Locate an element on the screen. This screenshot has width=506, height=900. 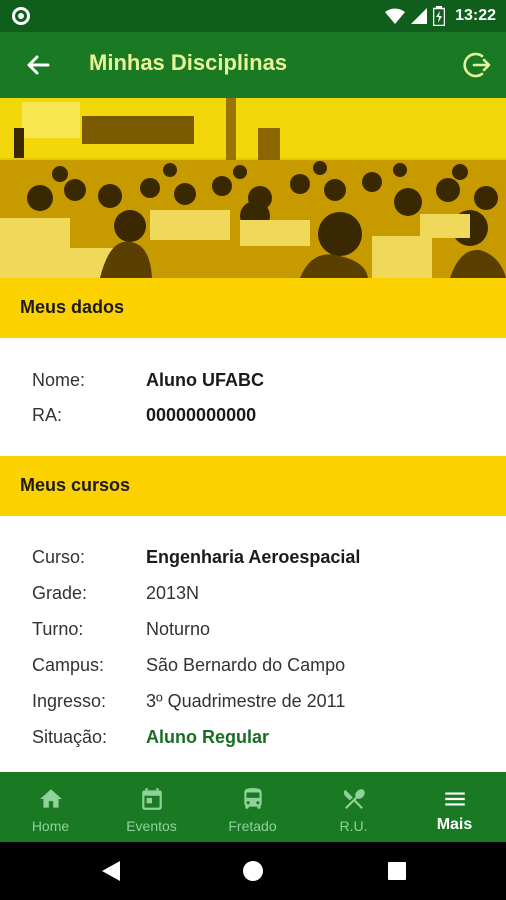
nav-item-ru: R.U. is located at coordinates (353, 807).